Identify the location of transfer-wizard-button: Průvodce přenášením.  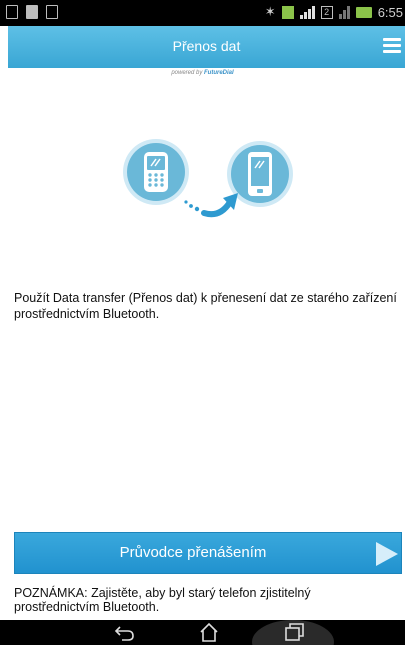
(208, 553).